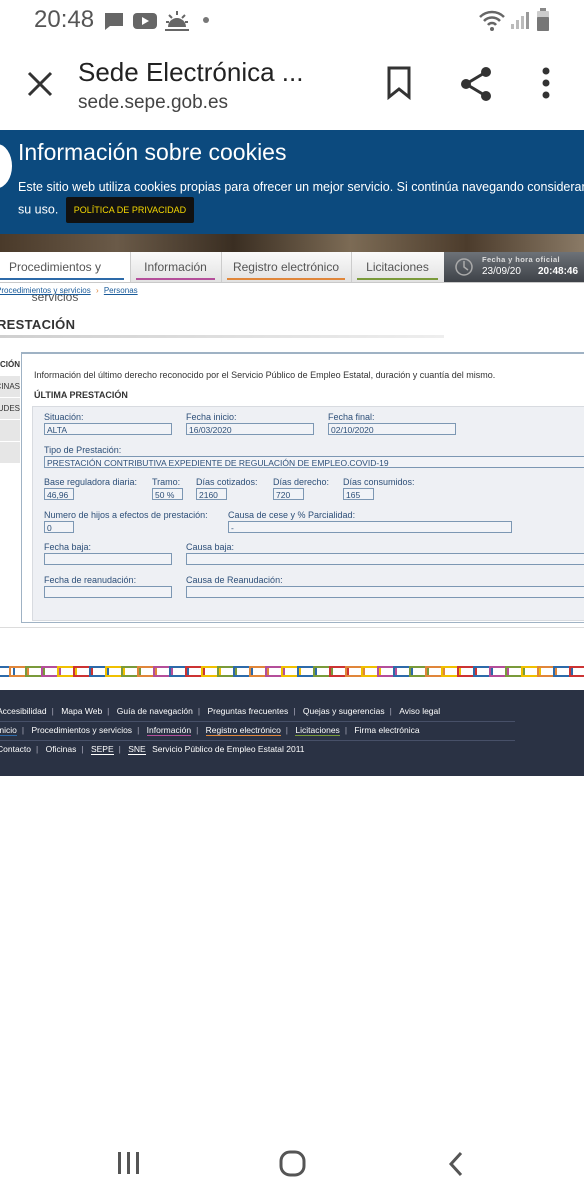  Describe the element at coordinates (317, 730) in the screenshot. I see `footer-link: Licitaciones` at that location.